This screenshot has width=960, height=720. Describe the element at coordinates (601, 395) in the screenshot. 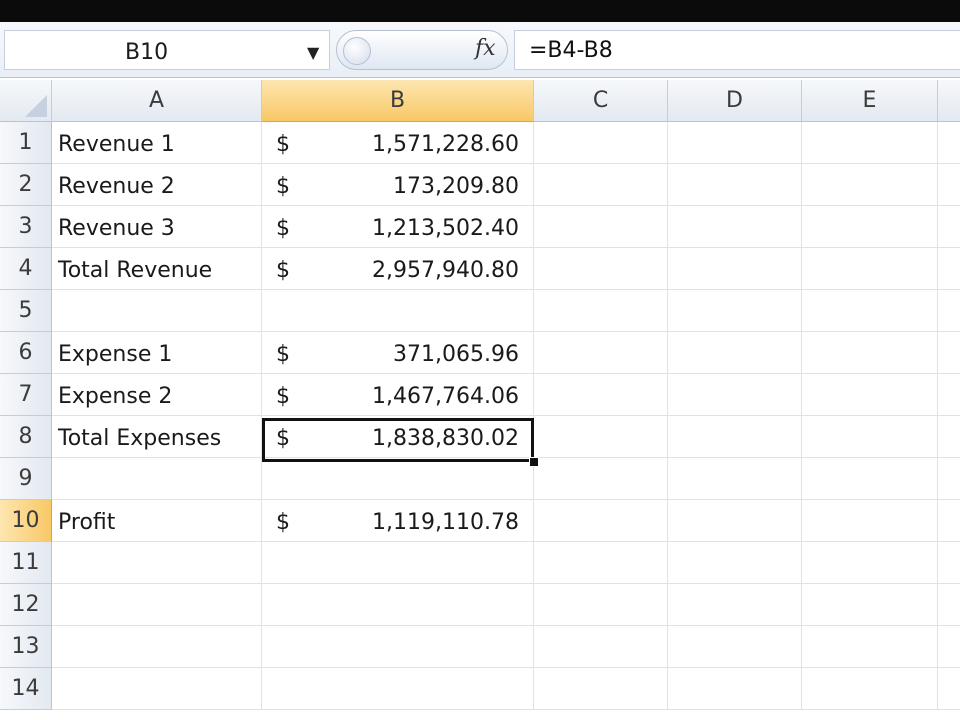

I see `cell-c7` at that location.